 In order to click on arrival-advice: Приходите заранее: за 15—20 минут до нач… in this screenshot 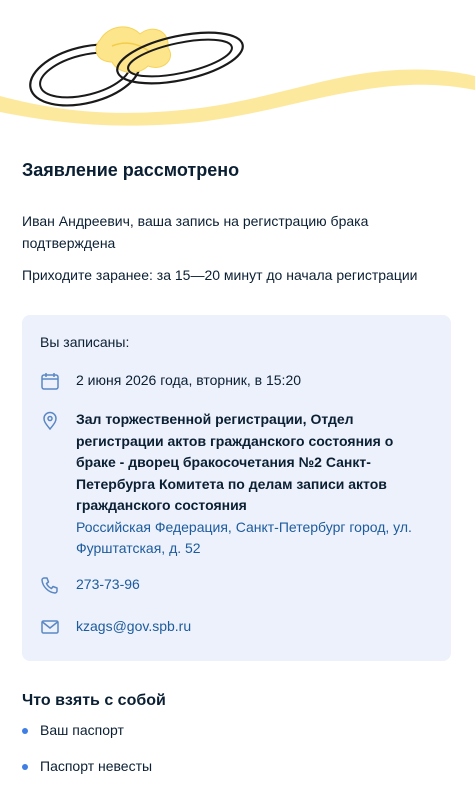, I will do `click(220, 275)`.